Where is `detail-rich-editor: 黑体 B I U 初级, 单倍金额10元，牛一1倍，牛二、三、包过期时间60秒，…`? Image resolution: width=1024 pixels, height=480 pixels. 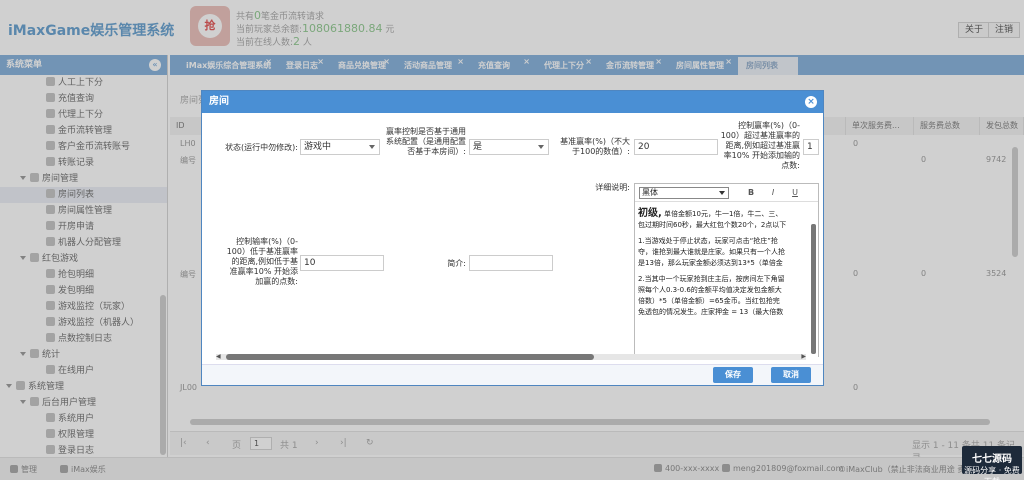 detail-rich-editor: 黑体 B I U 初级, 单倍金额10元，牛一1倍，牛二、三、包过期时间60秒，… is located at coordinates (726, 270).